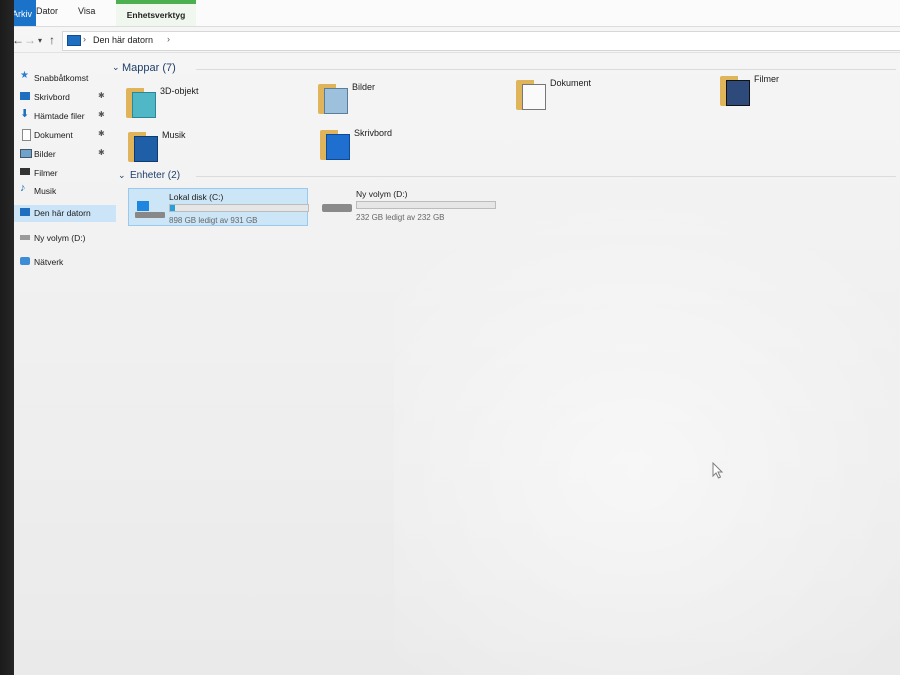 The height and width of the screenshot is (675, 900). I want to click on drive-label: Lokal disk (C:), so click(196, 197).